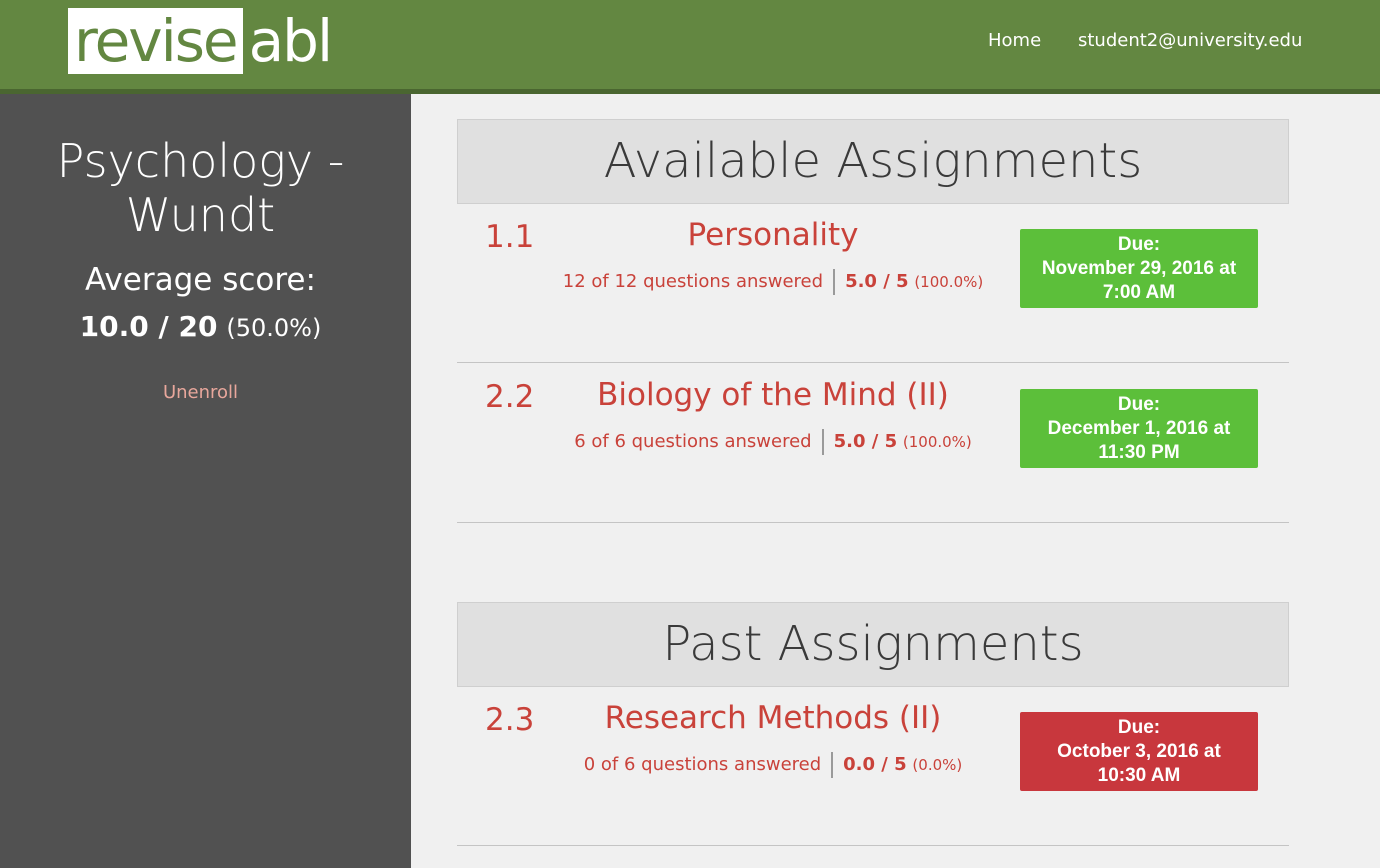 The width and height of the screenshot is (1380, 868). Describe the element at coordinates (873, 161) in the screenshot. I see `available-assignments-heading: Available Assignments` at that location.